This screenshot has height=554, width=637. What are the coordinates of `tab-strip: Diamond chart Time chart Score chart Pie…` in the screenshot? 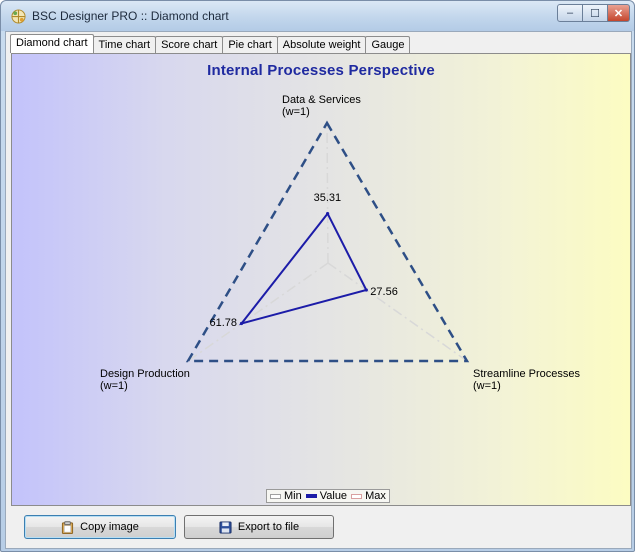 It's located at (210, 44).